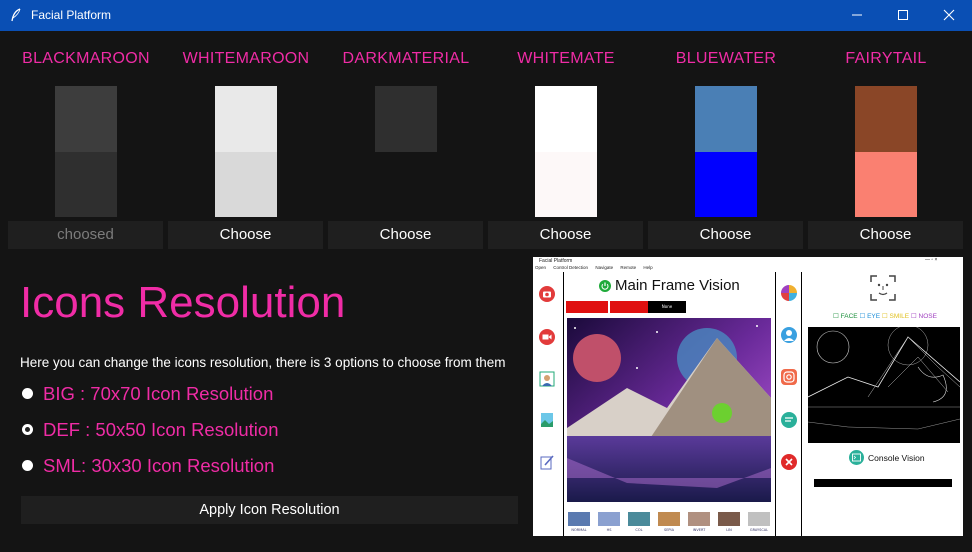  What do you see at coordinates (874, 316) in the screenshot?
I see `preview-check-eye: EYE` at bounding box center [874, 316].